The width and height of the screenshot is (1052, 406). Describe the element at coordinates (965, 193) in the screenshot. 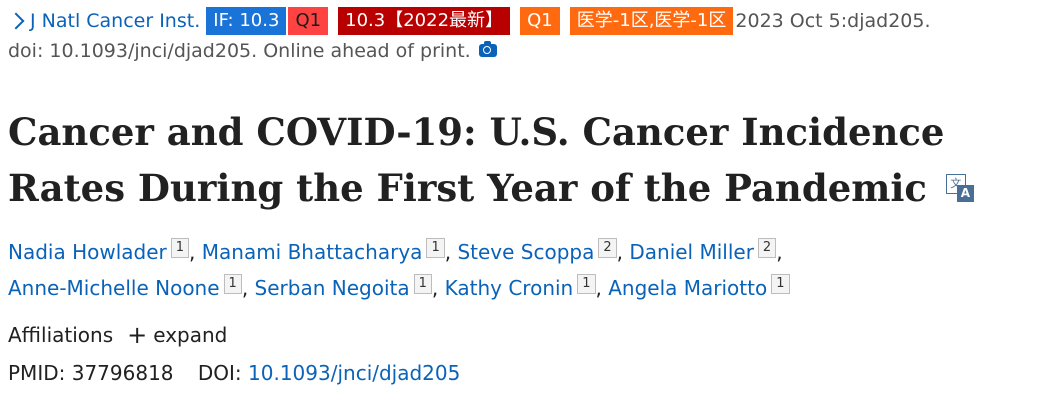

I see `translate-icon-back: A` at that location.